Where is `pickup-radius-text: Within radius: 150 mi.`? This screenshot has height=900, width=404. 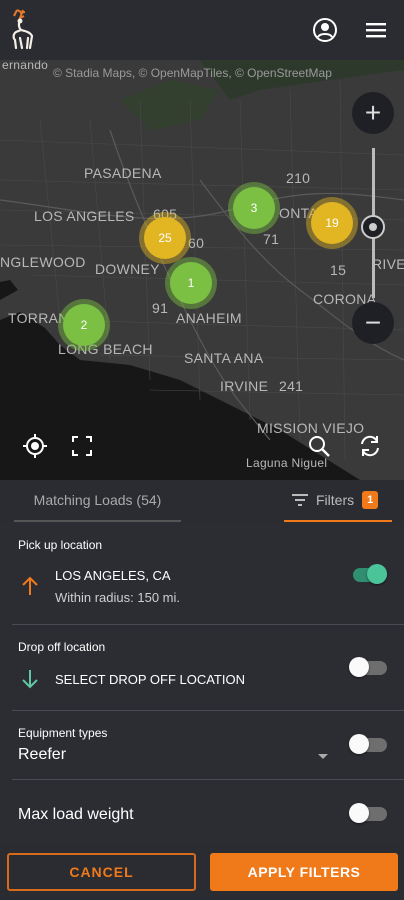 pickup-radius-text: Within radius: 150 mi. is located at coordinates (117, 597).